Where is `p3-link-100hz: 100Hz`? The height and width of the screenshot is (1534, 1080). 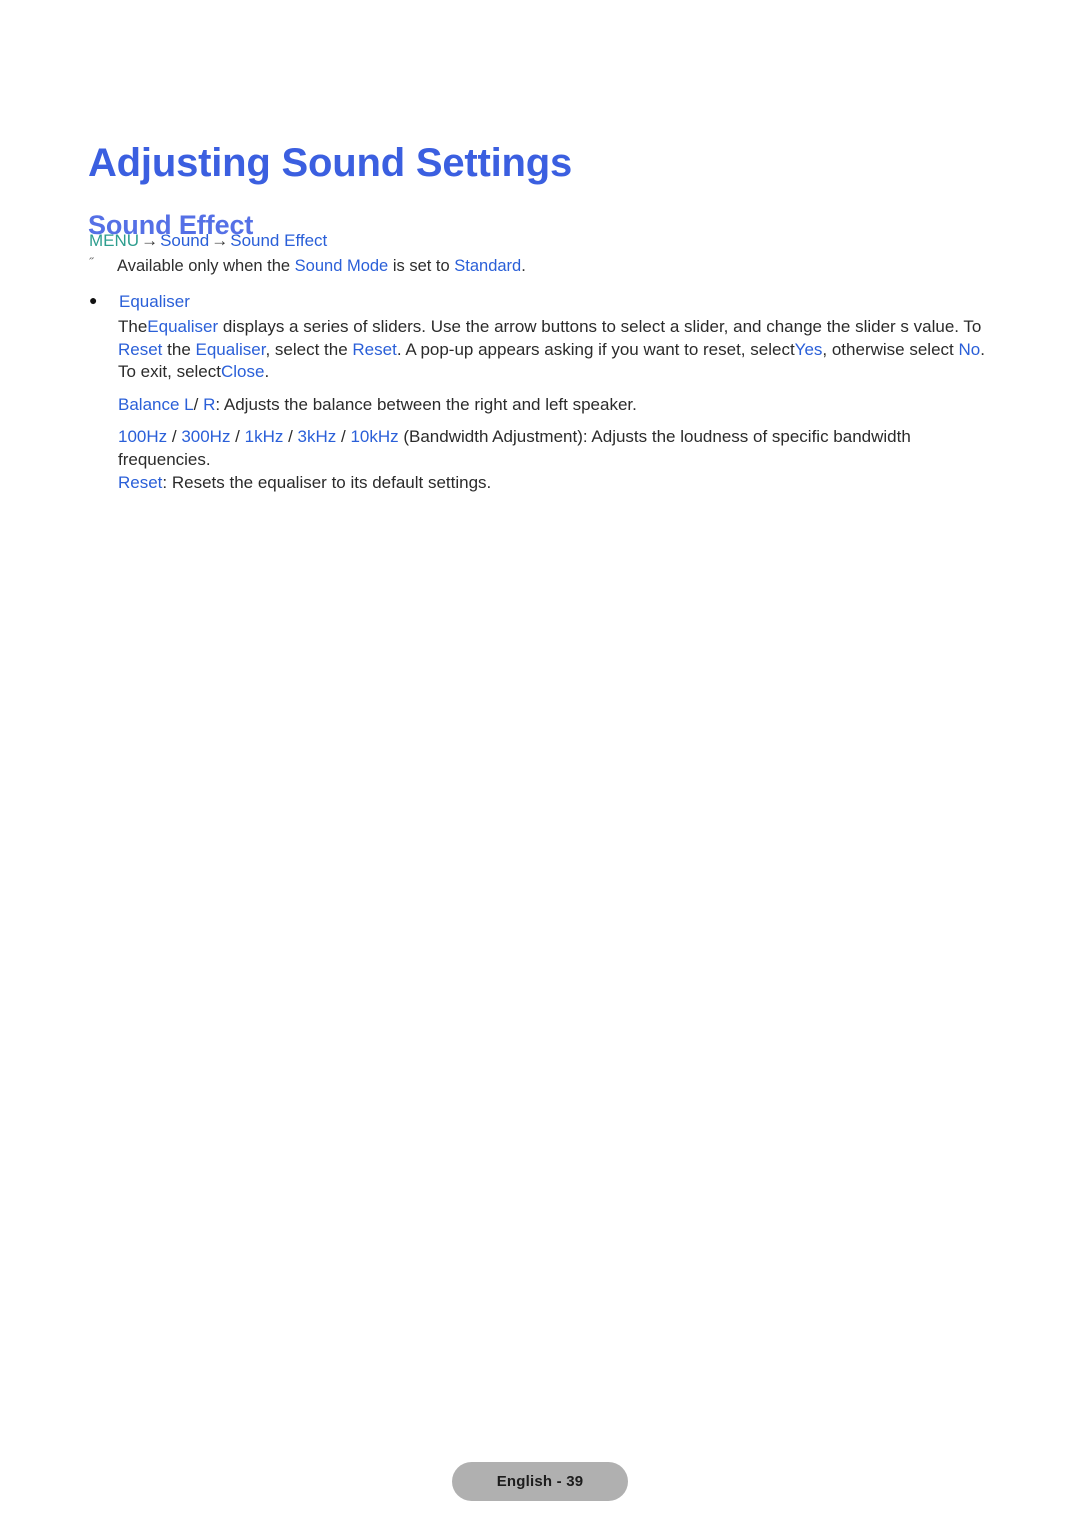 p3-link-100hz: 100Hz is located at coordinates (143, 437).